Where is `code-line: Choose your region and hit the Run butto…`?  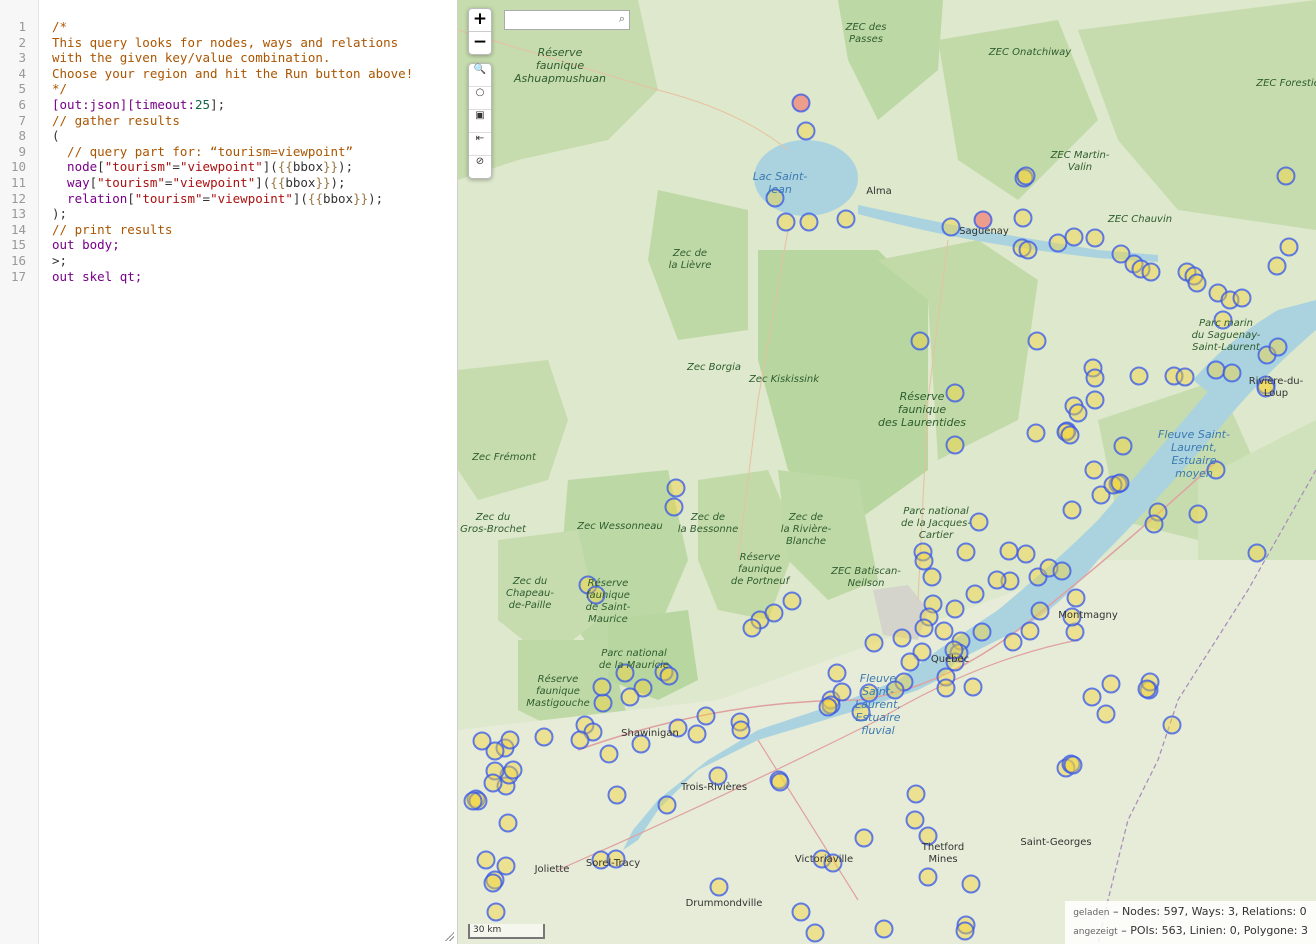
code-line: Choose your region and hit the Run butto… is located at coordinates (232, 73).